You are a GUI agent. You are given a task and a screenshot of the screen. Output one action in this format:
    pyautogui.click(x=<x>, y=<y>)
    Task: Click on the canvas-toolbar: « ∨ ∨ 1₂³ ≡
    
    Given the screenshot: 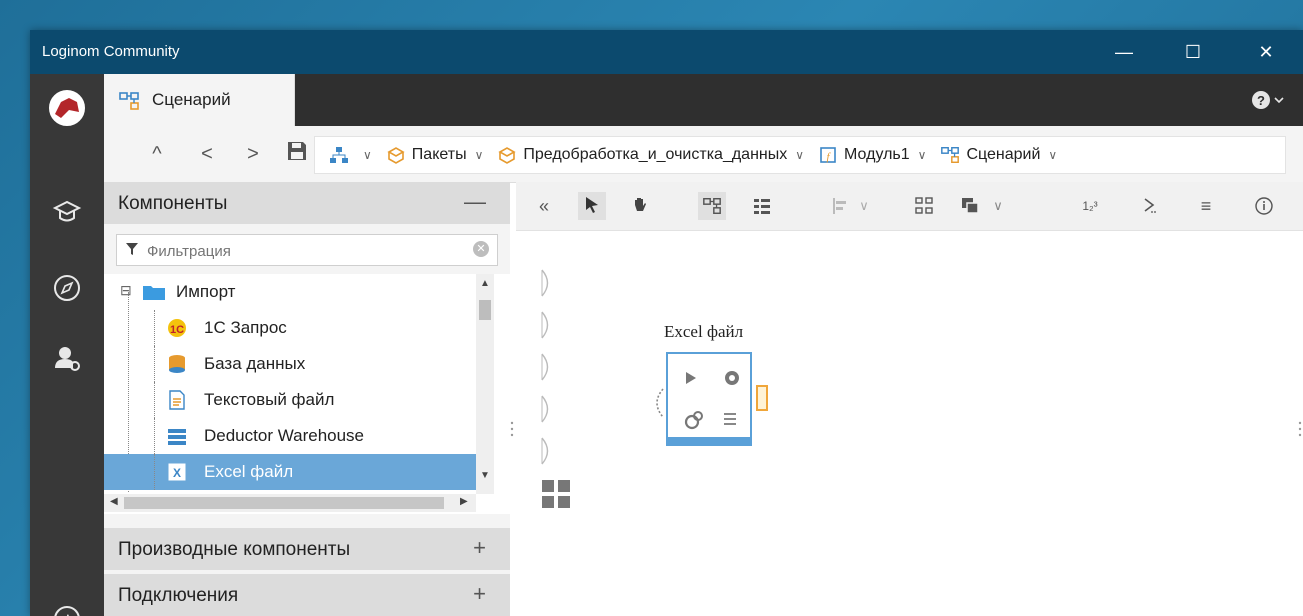 What is the action you would take?
    pyautogui.click(x=909, y=206)
    